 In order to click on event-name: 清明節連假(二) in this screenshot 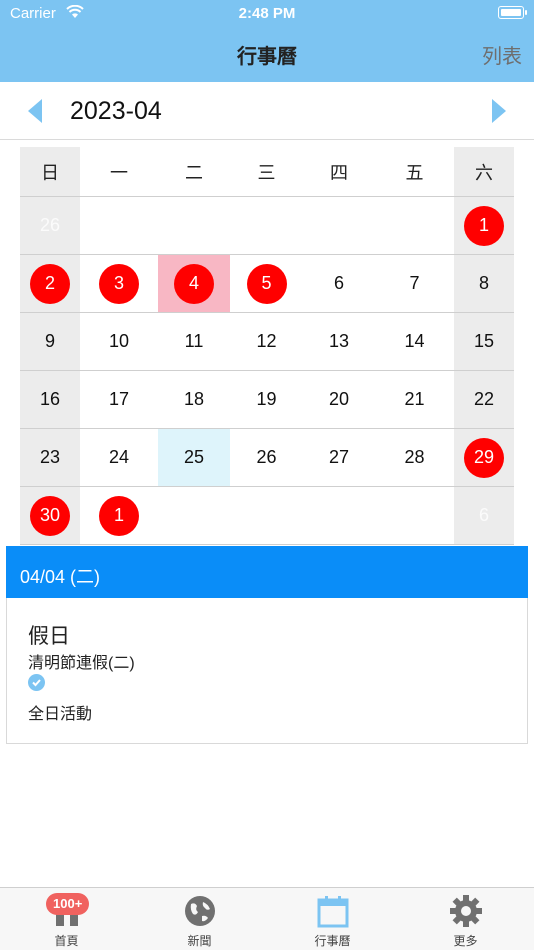, I will do `click(81, 663)`.